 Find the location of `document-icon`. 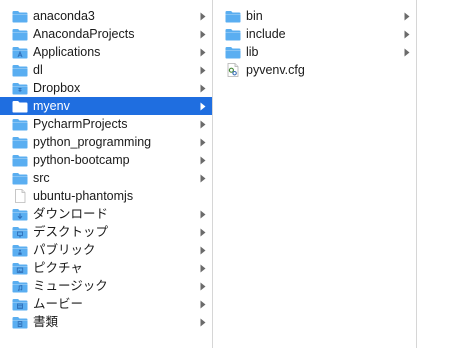

document-icon is located at coordinates (19, 196).